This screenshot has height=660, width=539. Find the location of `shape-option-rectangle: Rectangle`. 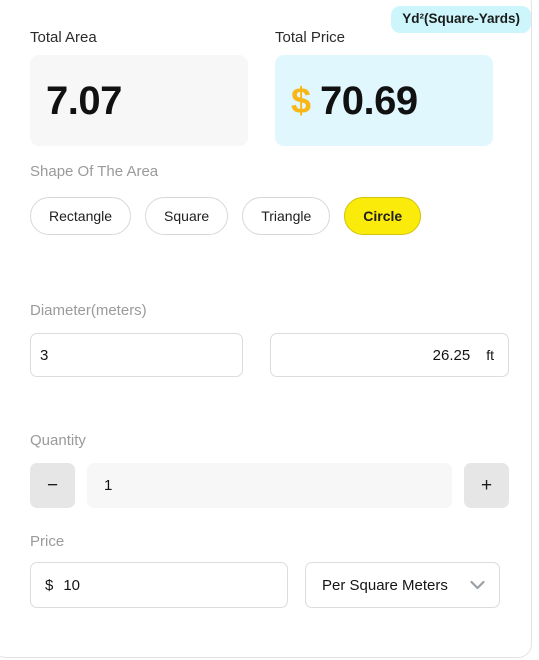

shape-option-rectangle: Rectangle is located at coordinates (81, 216).